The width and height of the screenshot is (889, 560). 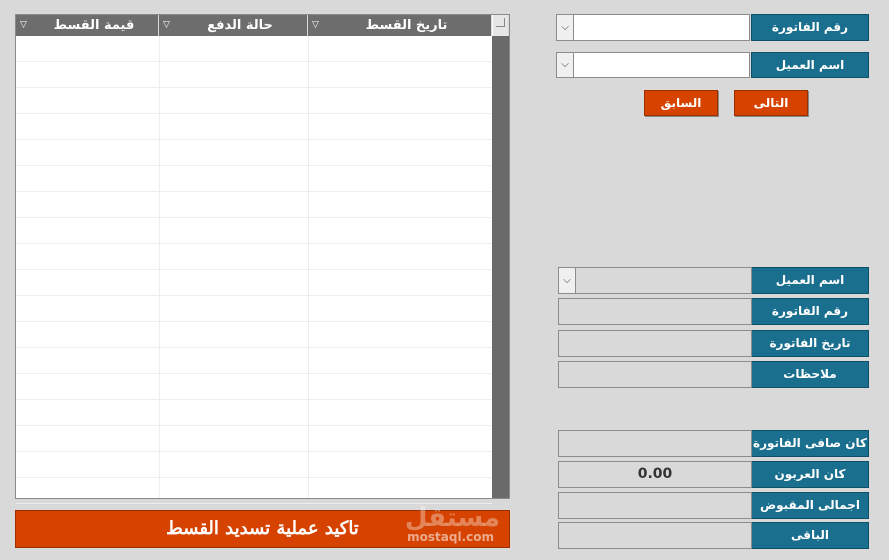 I want to click on invoice-date-field, so click(x=655, y=343).